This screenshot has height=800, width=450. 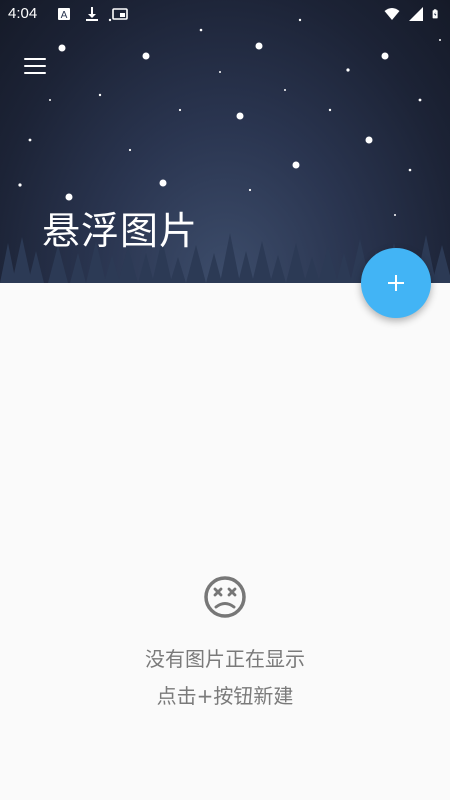 I want to click on svg-text: A, so click(x=64, y=15).